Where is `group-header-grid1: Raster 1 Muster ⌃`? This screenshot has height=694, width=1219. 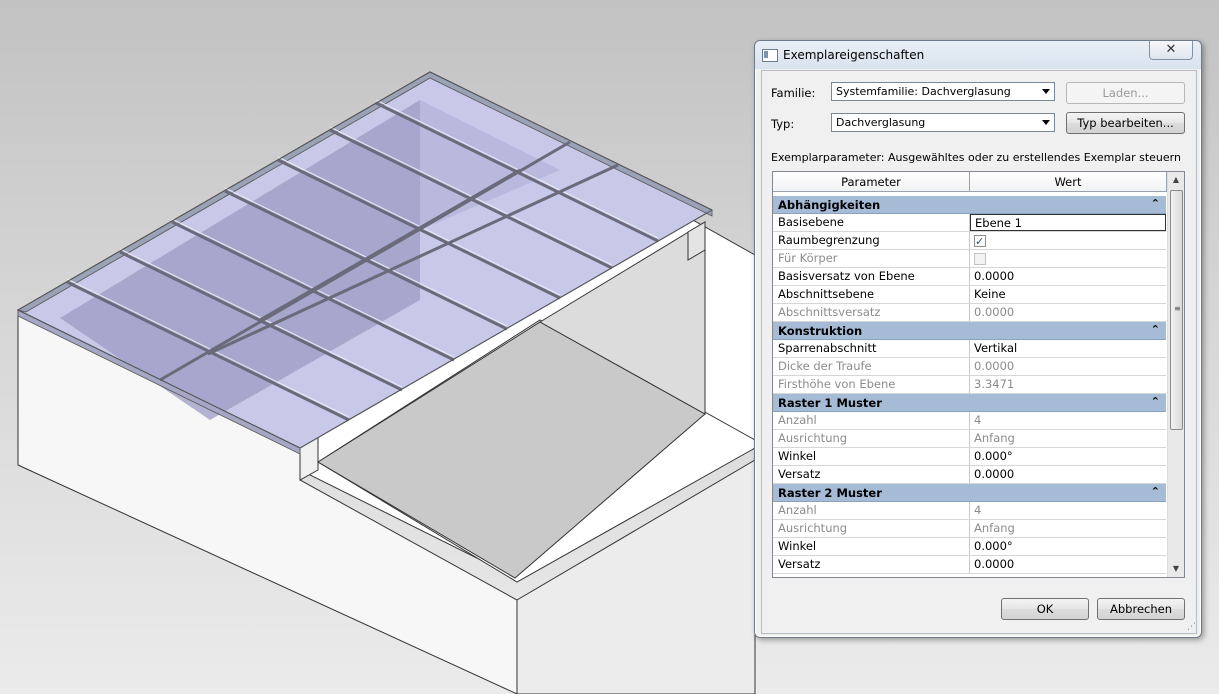
group-header-grid1: Raster 1 Muster ⌃ is located at coordinates (969, 403).